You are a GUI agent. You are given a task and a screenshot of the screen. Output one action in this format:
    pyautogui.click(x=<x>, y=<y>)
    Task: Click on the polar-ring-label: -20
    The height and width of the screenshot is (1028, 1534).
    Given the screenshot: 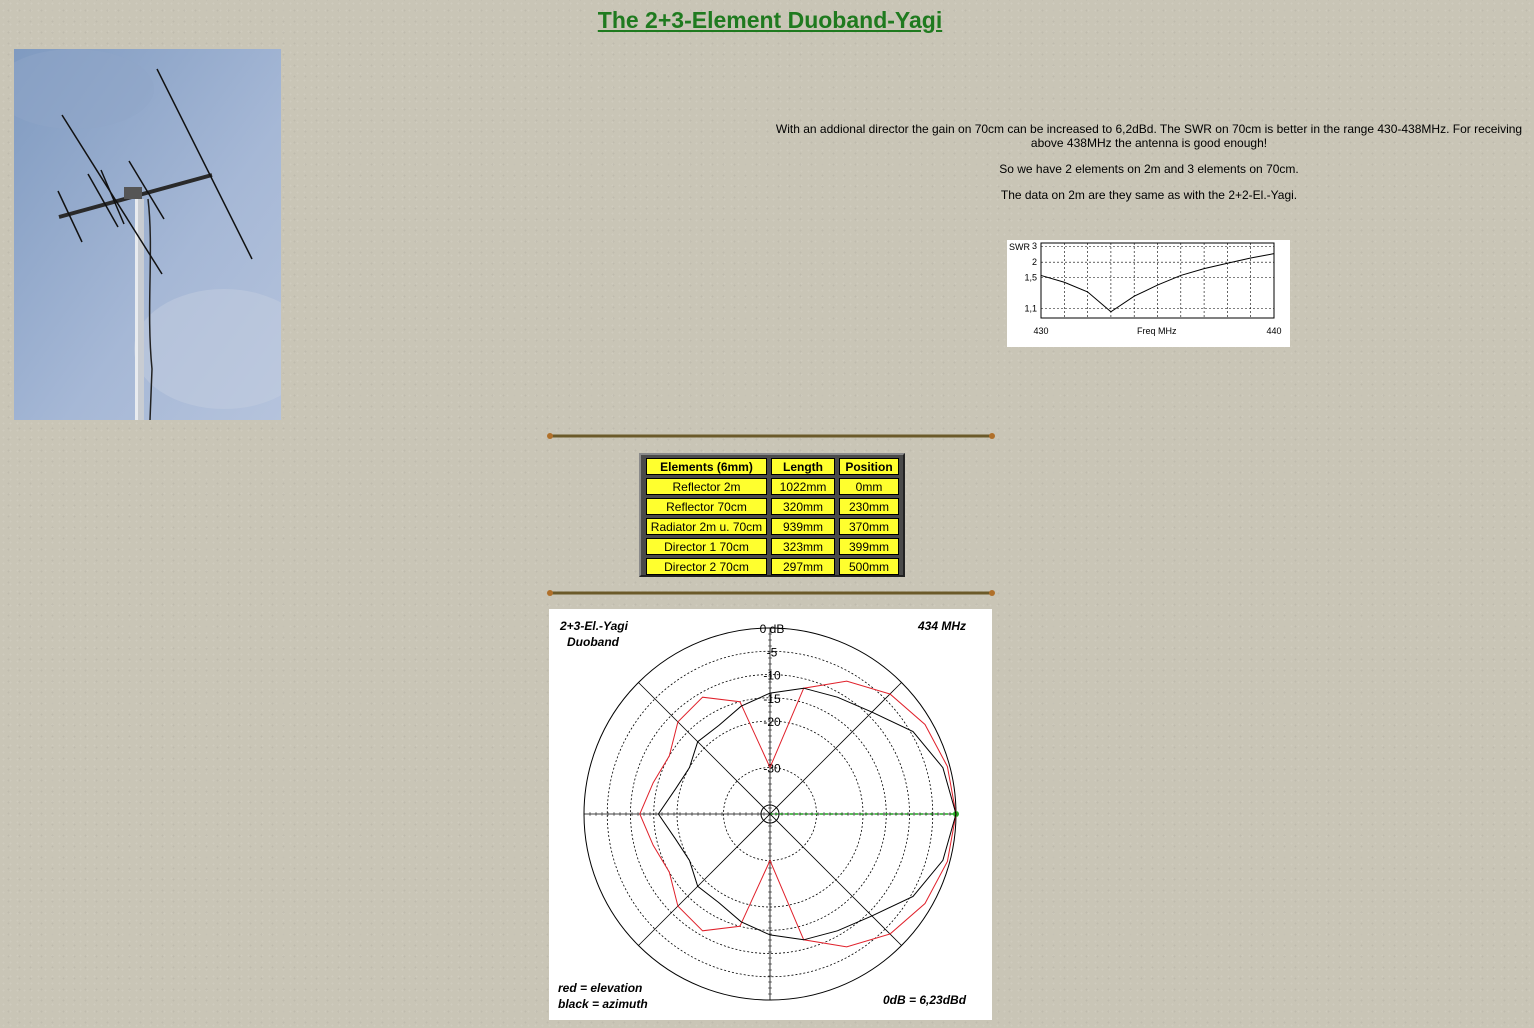 What is the action you would take?
    pyautogui.click(x=772, y=722)
    